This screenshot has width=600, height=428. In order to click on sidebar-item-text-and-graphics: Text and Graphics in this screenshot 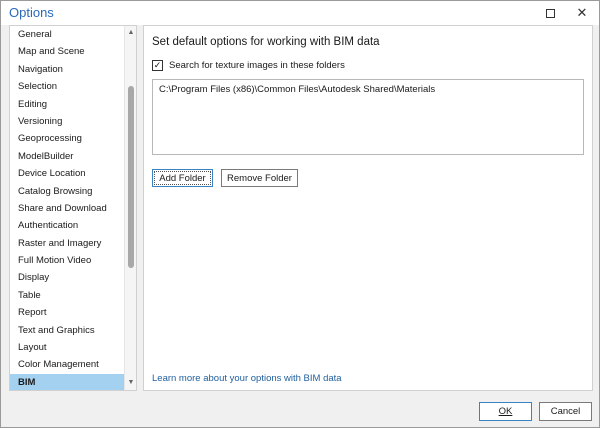, I will do `click(67, 330)`.